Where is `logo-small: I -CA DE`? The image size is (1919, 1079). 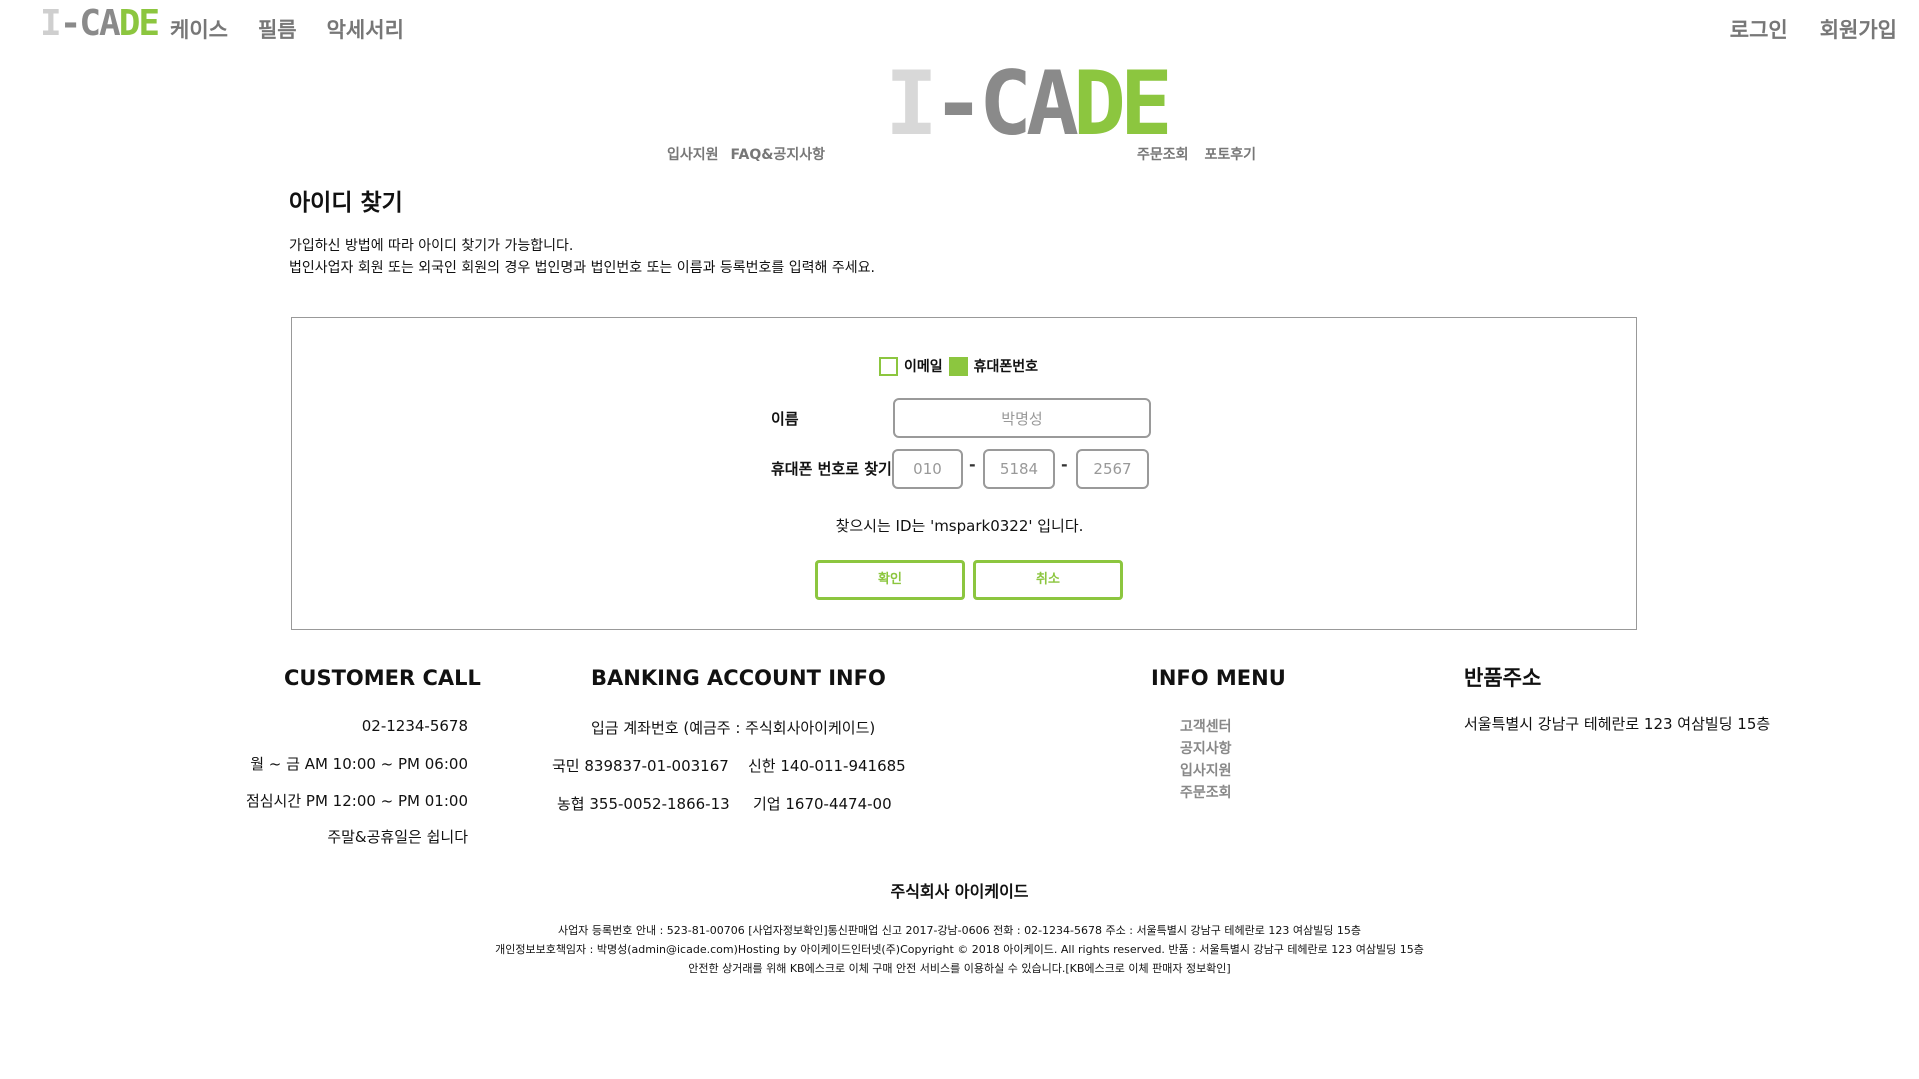
logo-small: I -CA DE is located at coordinates (100, 23).